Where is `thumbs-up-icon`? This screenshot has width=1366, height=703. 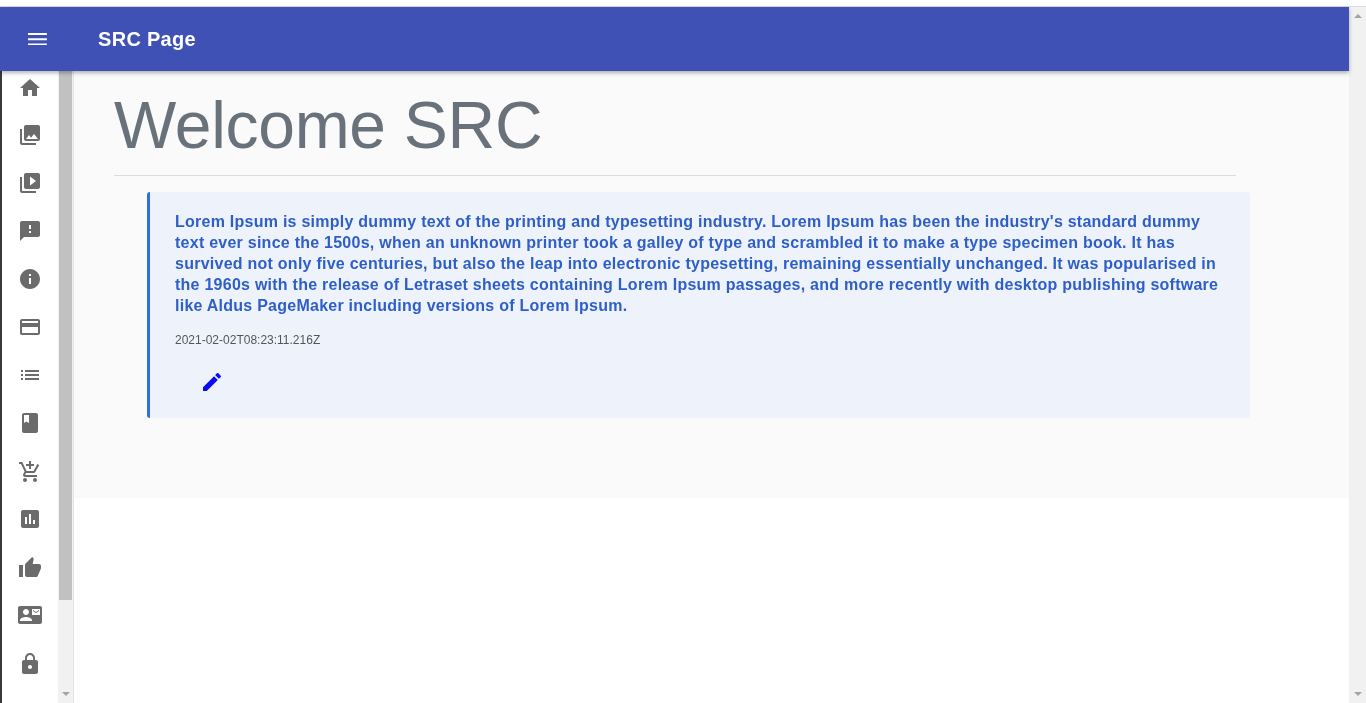
thumbs-up-icon is located at coordinates (30, 567).